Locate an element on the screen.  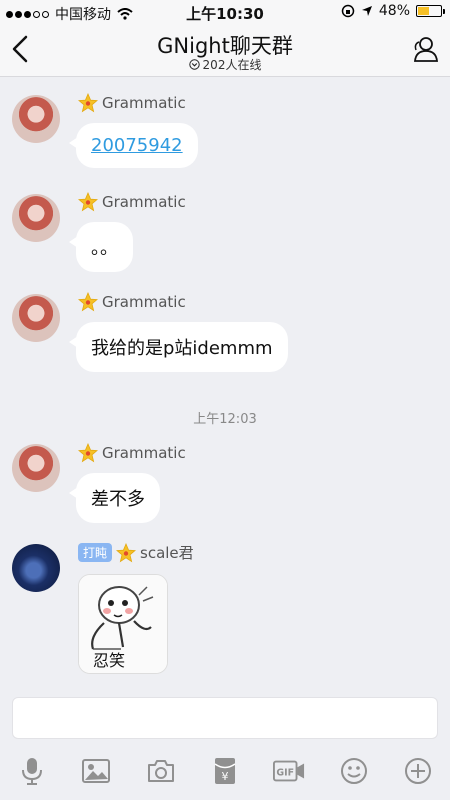
online-count-label: 202人在线 is located at coordinates (232, 65).